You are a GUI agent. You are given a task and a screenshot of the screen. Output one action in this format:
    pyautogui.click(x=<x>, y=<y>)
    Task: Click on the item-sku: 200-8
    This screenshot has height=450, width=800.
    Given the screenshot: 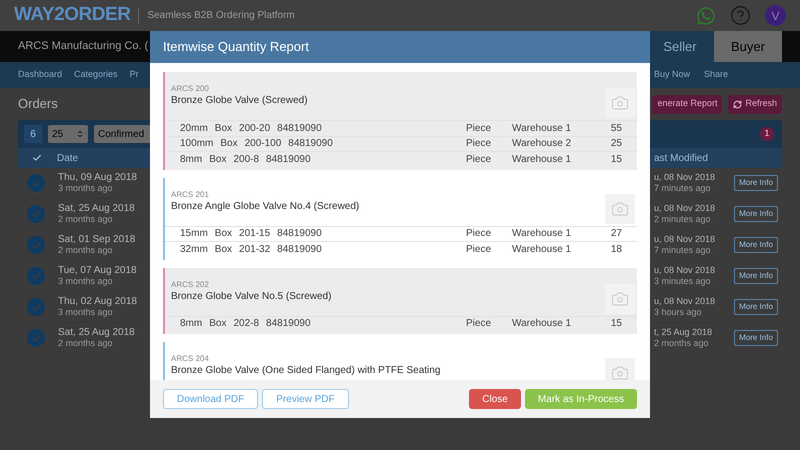 What is the action you would take?
    pyautogui.click(x=246, y=159)
    